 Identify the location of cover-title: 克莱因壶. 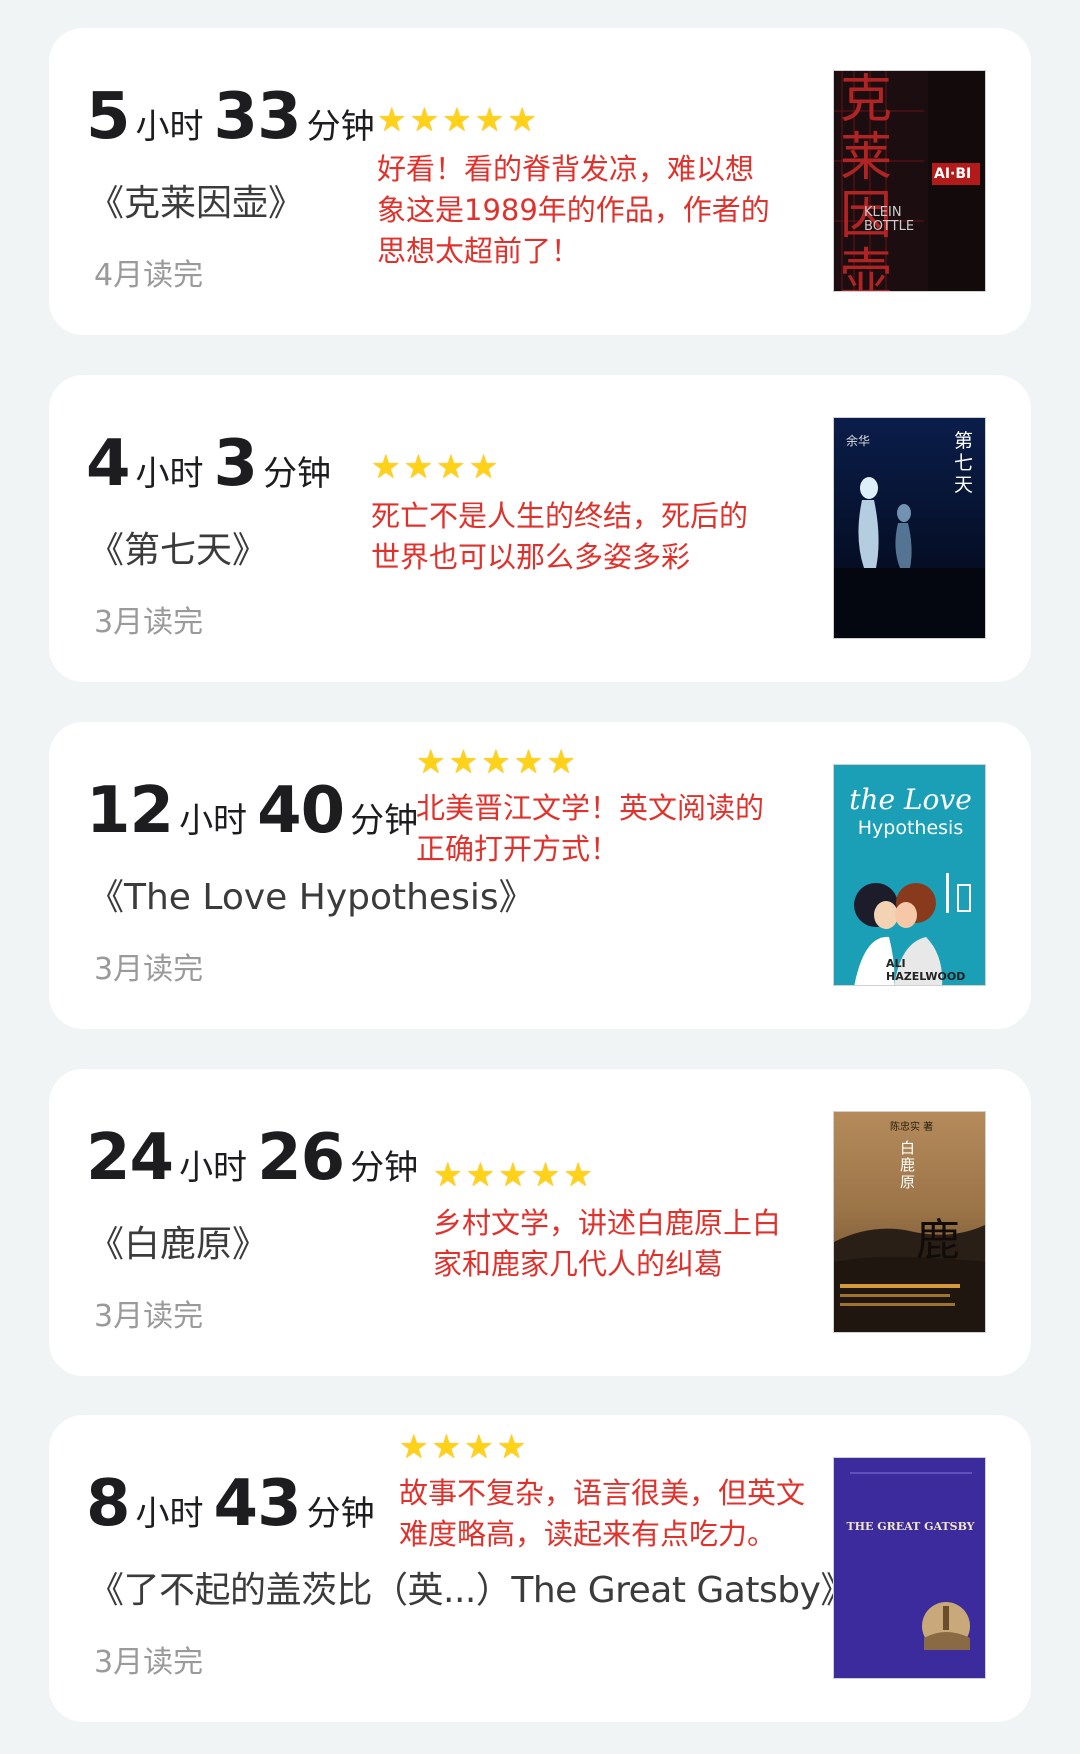
(865, 181).